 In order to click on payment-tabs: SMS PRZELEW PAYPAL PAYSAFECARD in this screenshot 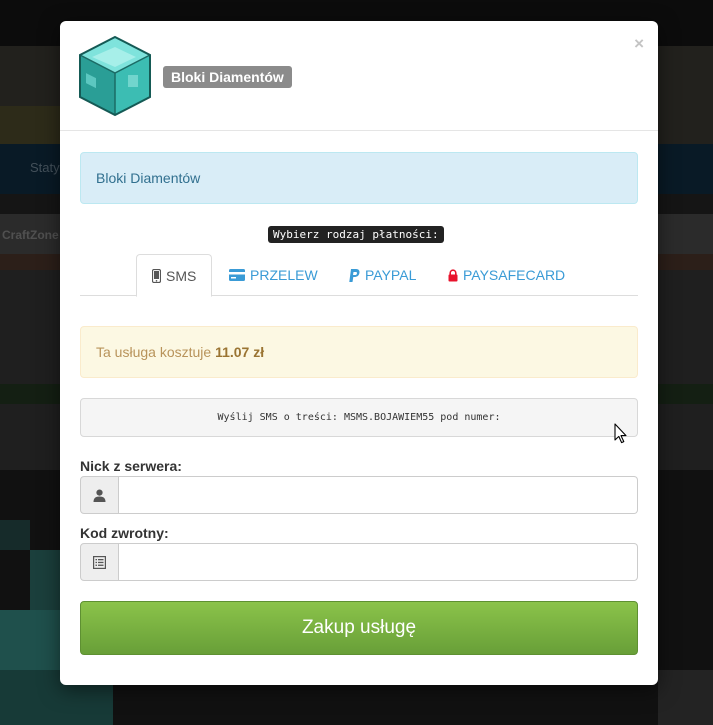, I will do `click(359, 275)`.